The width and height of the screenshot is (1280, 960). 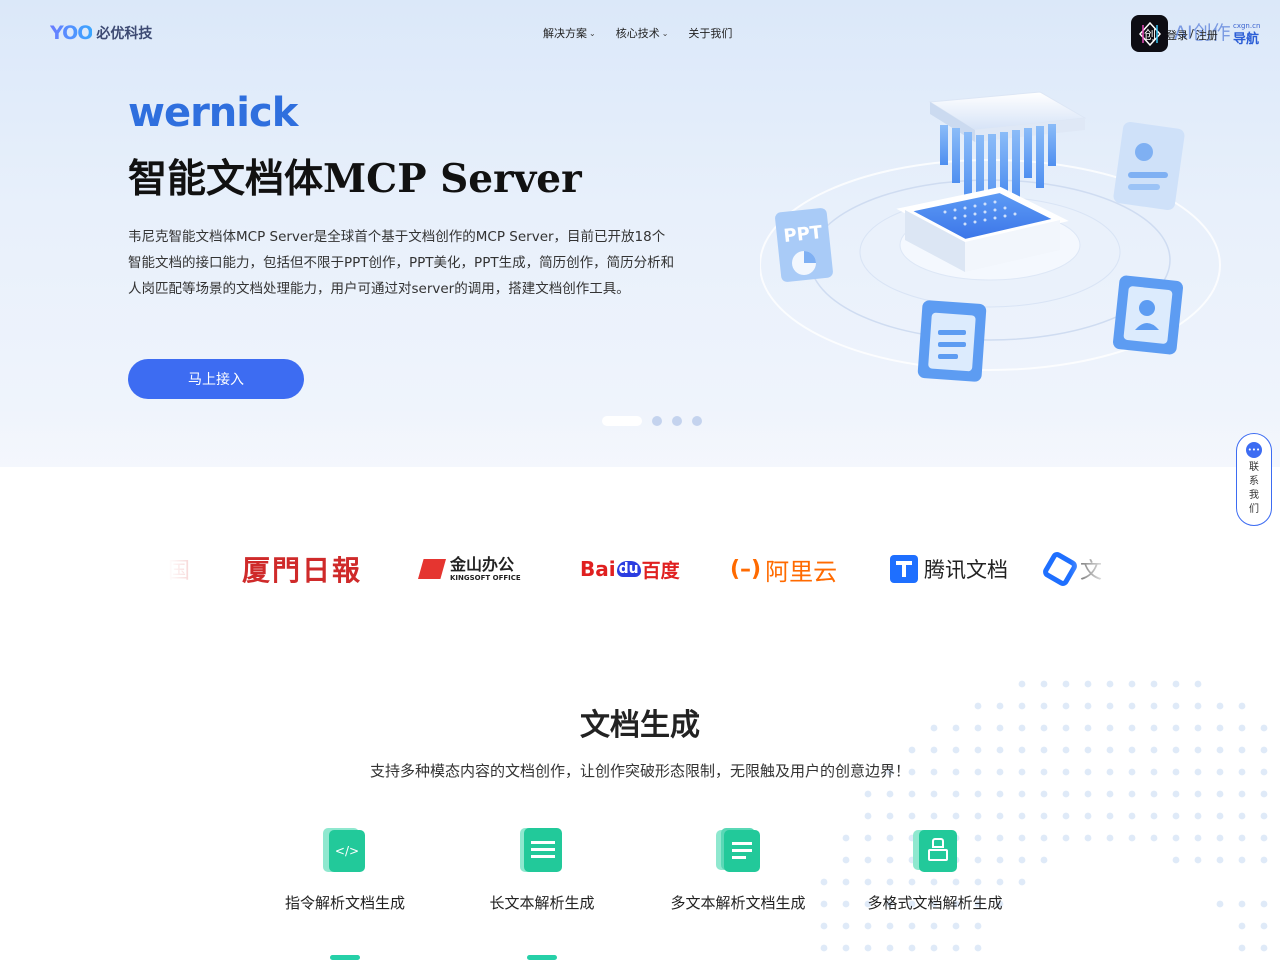 What do you see at coordinates (569, 33) in the screenshot?
I see `menu-item-solutions: 解决方案 ⌄` at bounding box center [569, 33].